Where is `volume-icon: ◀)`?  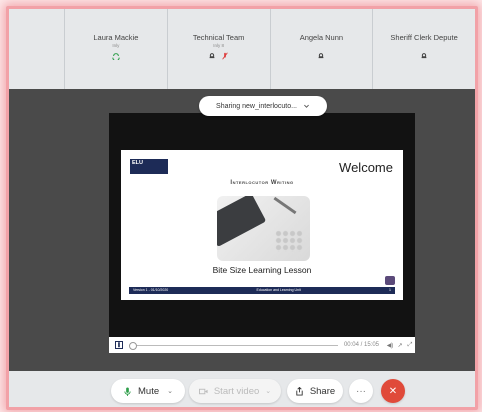 volume-icon: ◀) is located at coordinates (390, 345).